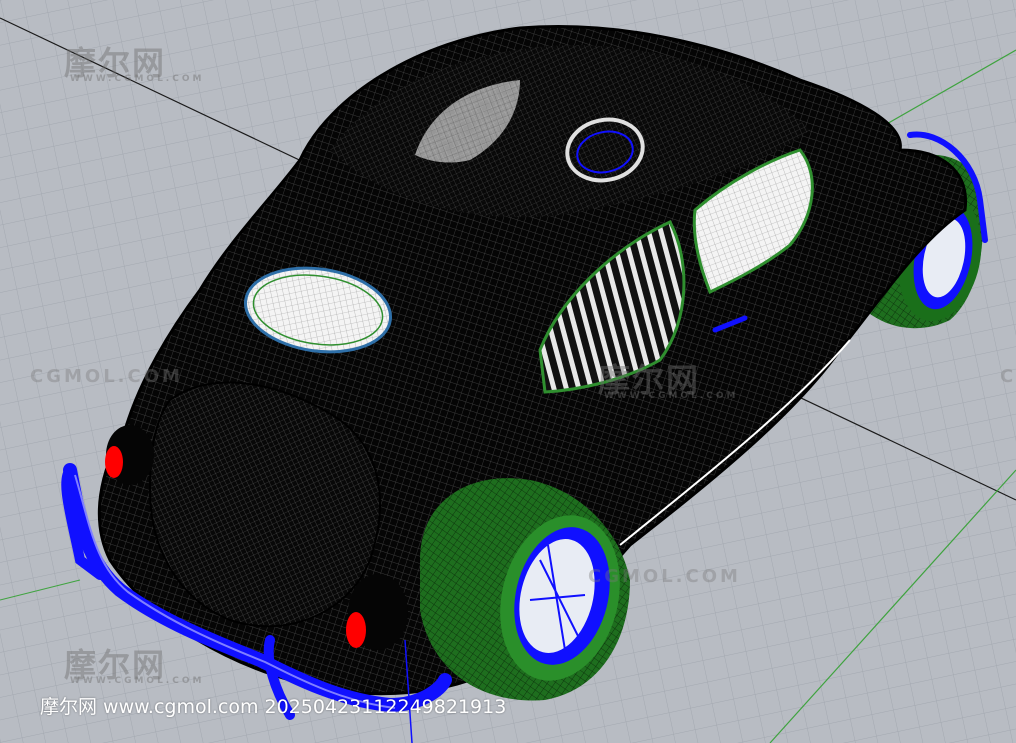 The image size is (1016, 743). Describe the element at coordinates (114, 462) in the screenshot. I see `tail-light-left` at that location.